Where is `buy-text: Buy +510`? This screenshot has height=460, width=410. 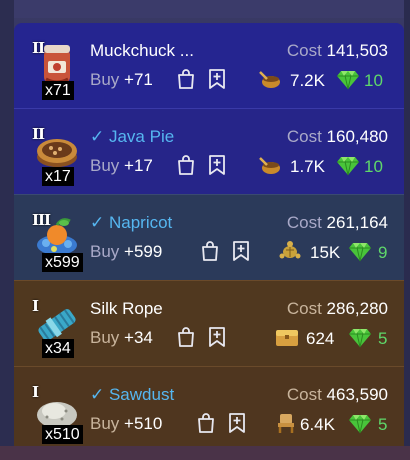
buy-text: Buy +510 is located at coordinates (126, 423).